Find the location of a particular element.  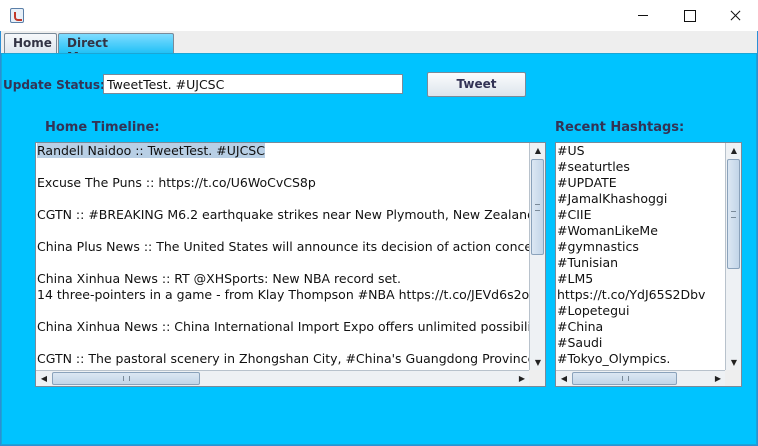

list-item: #WomanLikeMe is located at coordinates (641, 231).